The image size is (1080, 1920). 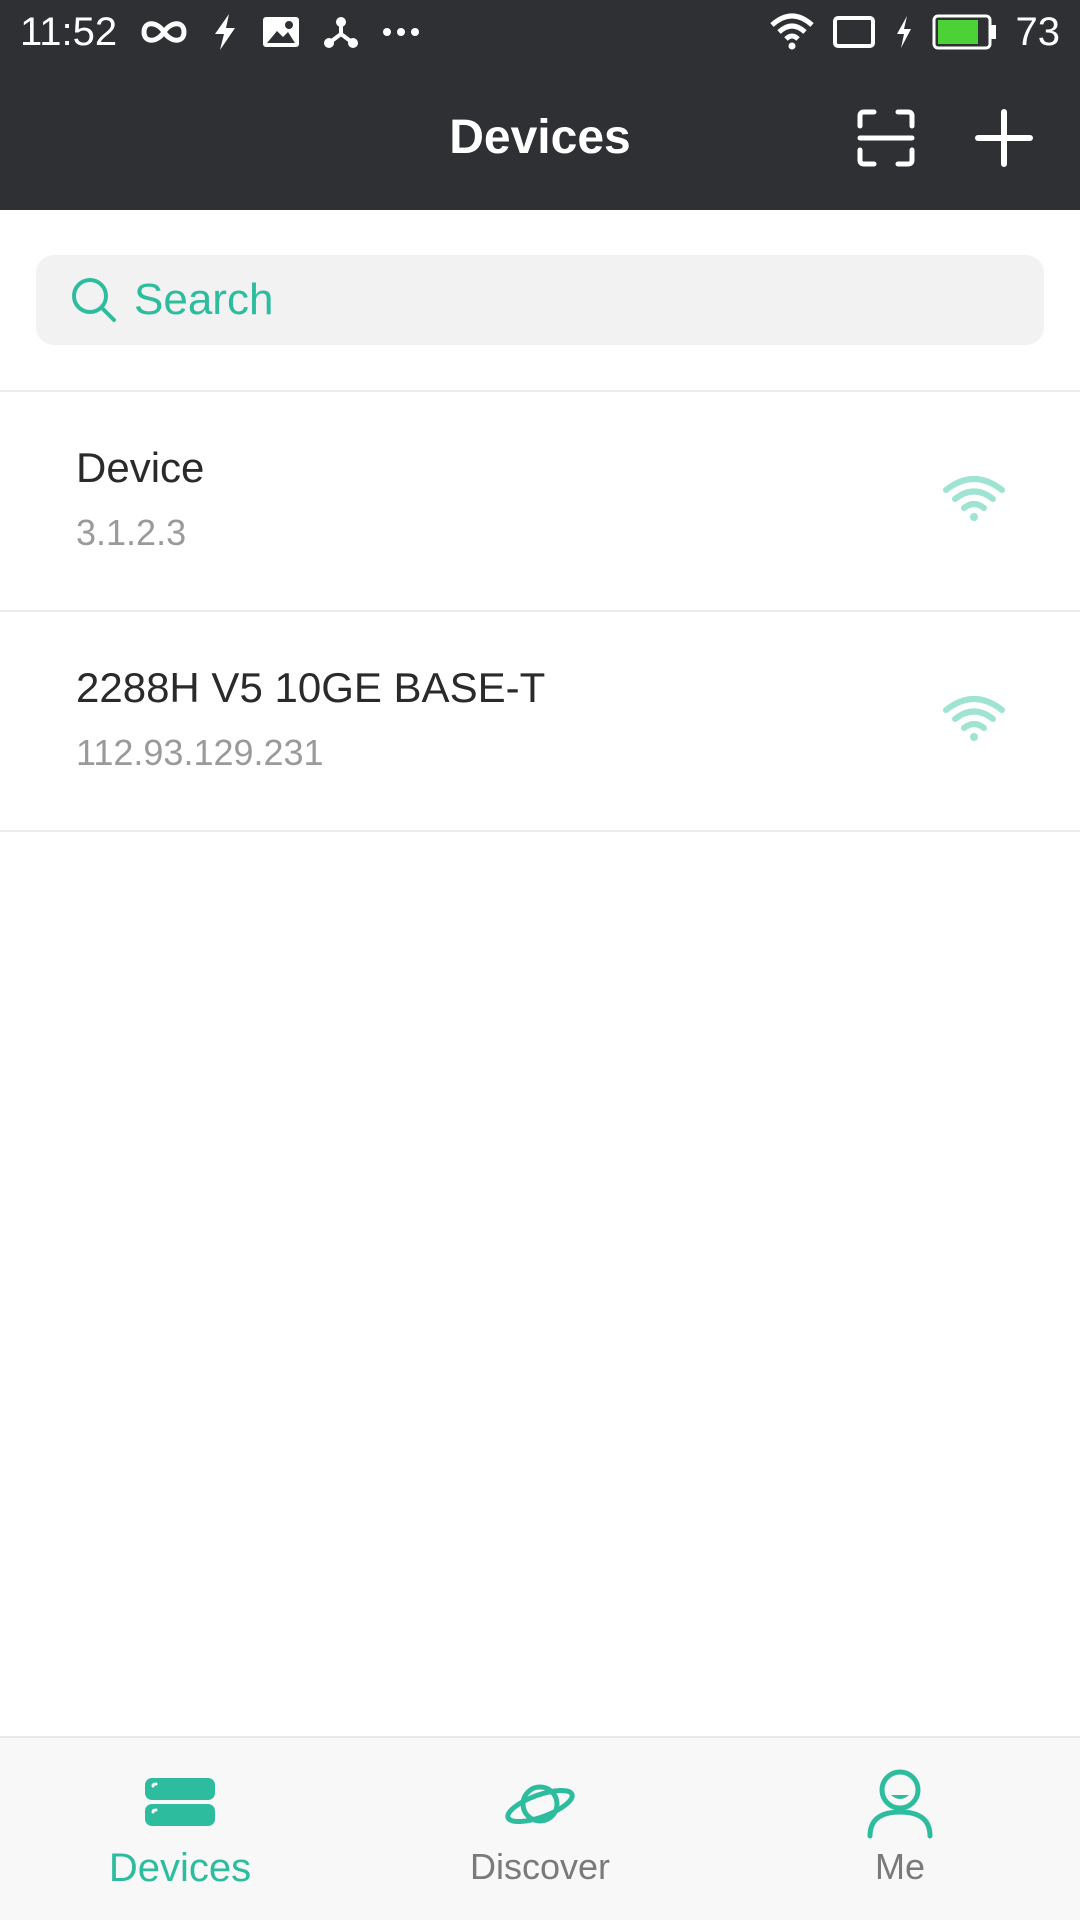 I want to click on tab-label: Me, so click(x=899, y=1866).